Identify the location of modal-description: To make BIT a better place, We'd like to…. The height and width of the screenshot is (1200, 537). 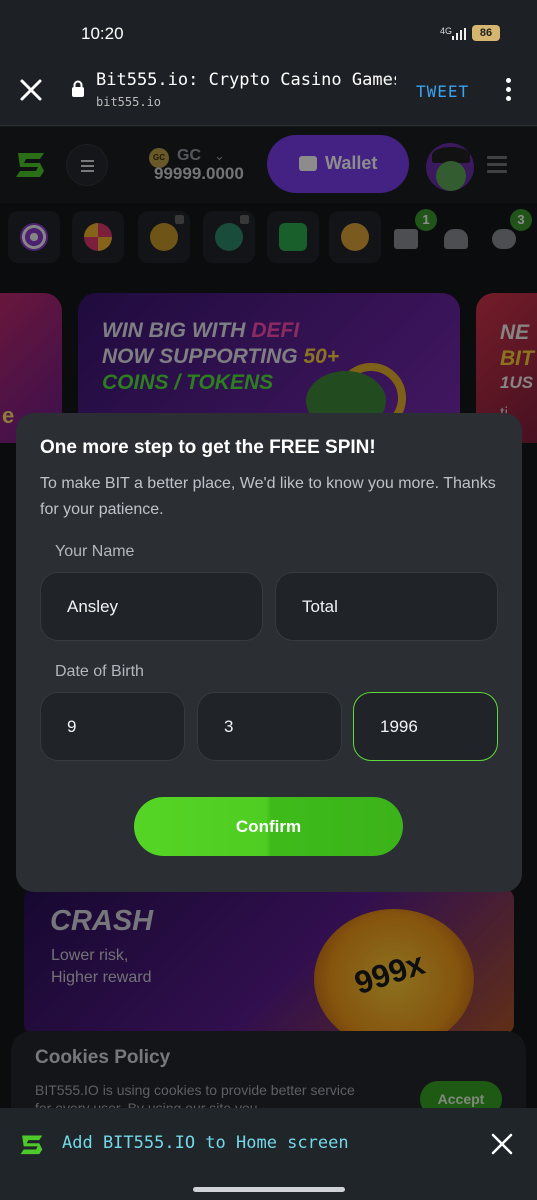
(268, 496).